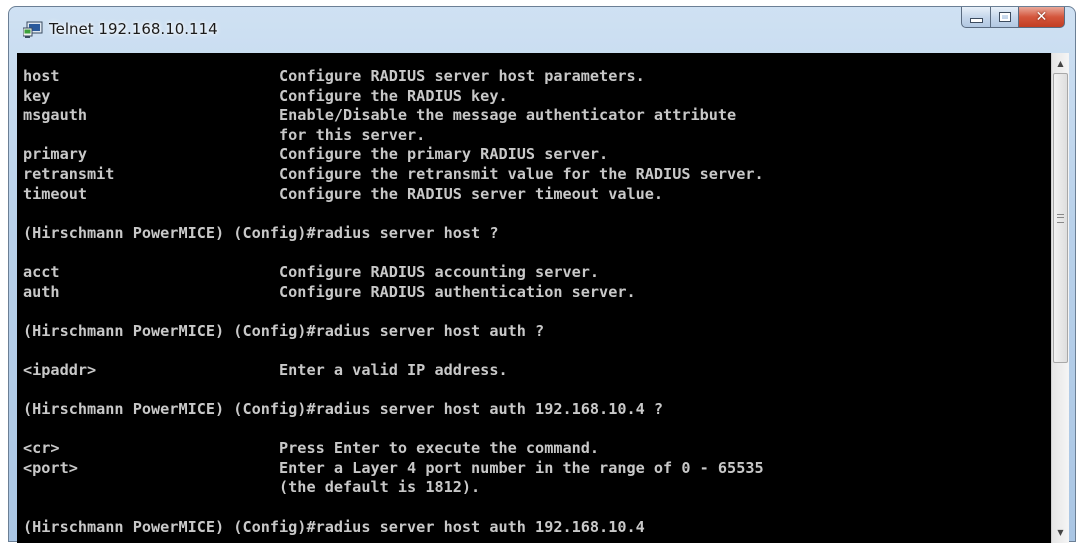 The image size is (1080, 546). Describe the element at coordinates (133, 29) in the screenshot. I see `window-title: Telnet 192.168.10.114` at that location.